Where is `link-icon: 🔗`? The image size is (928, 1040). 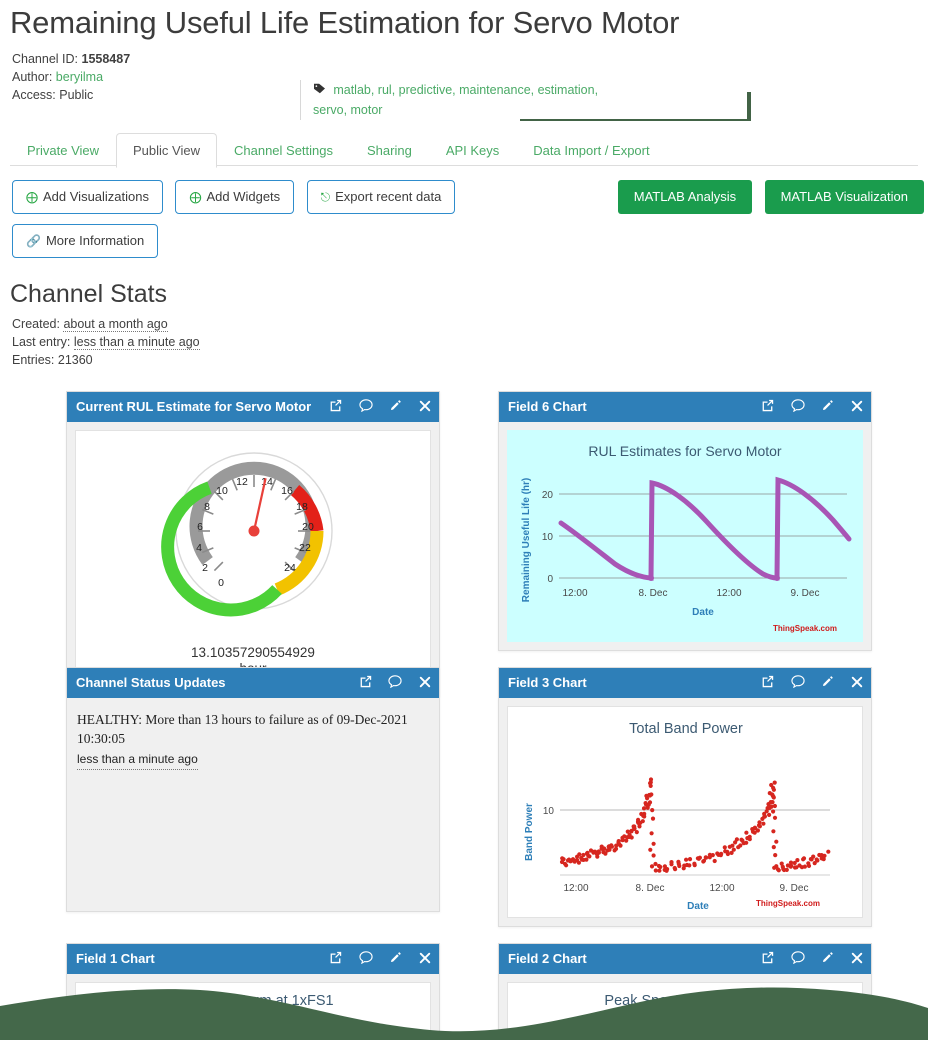 link-icon: 🔗 is located at coordinates (33, 241).